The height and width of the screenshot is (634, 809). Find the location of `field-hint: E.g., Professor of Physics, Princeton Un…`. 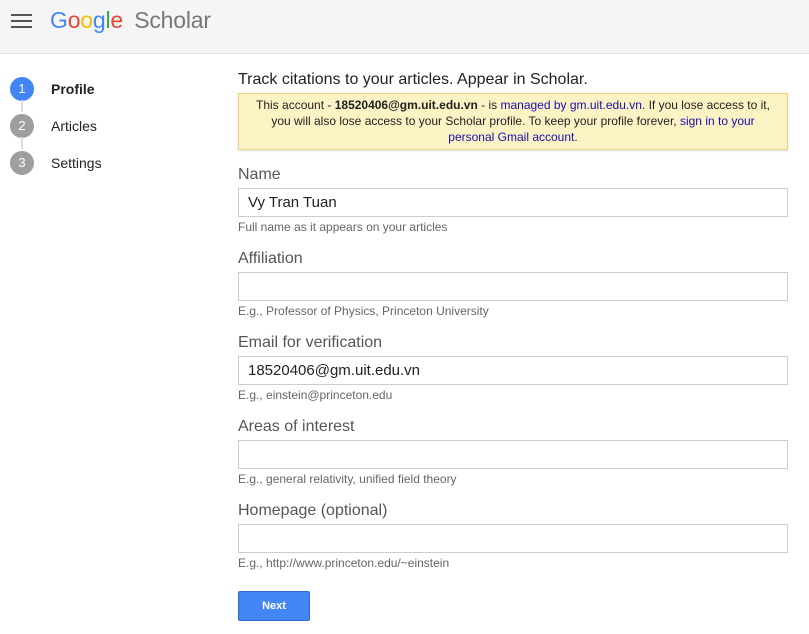

field-hint: E.g., Professor of Physics, Princeton Un… is located at coordinates (363, 311).